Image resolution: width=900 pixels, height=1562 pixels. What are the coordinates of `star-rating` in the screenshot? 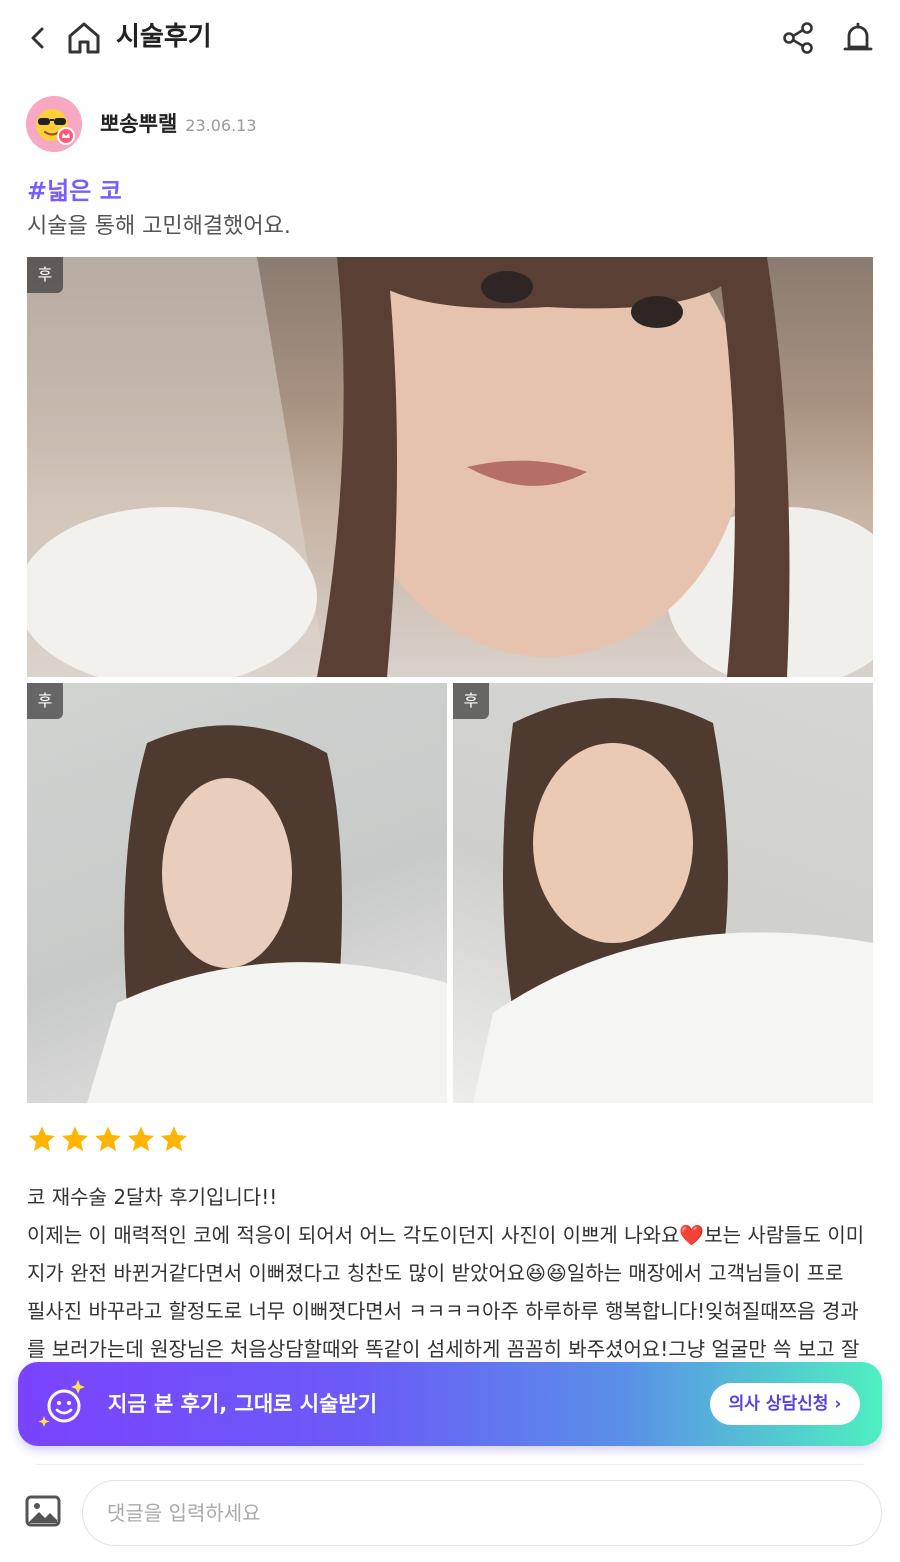 It's located at (108, 1139).